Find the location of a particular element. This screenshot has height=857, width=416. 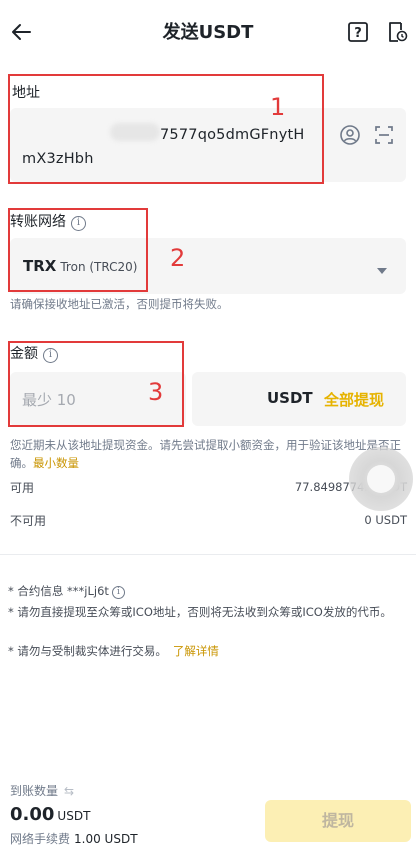

network-fee: 网络手续费 1.00 USDT is located at coordinates (74, 839).